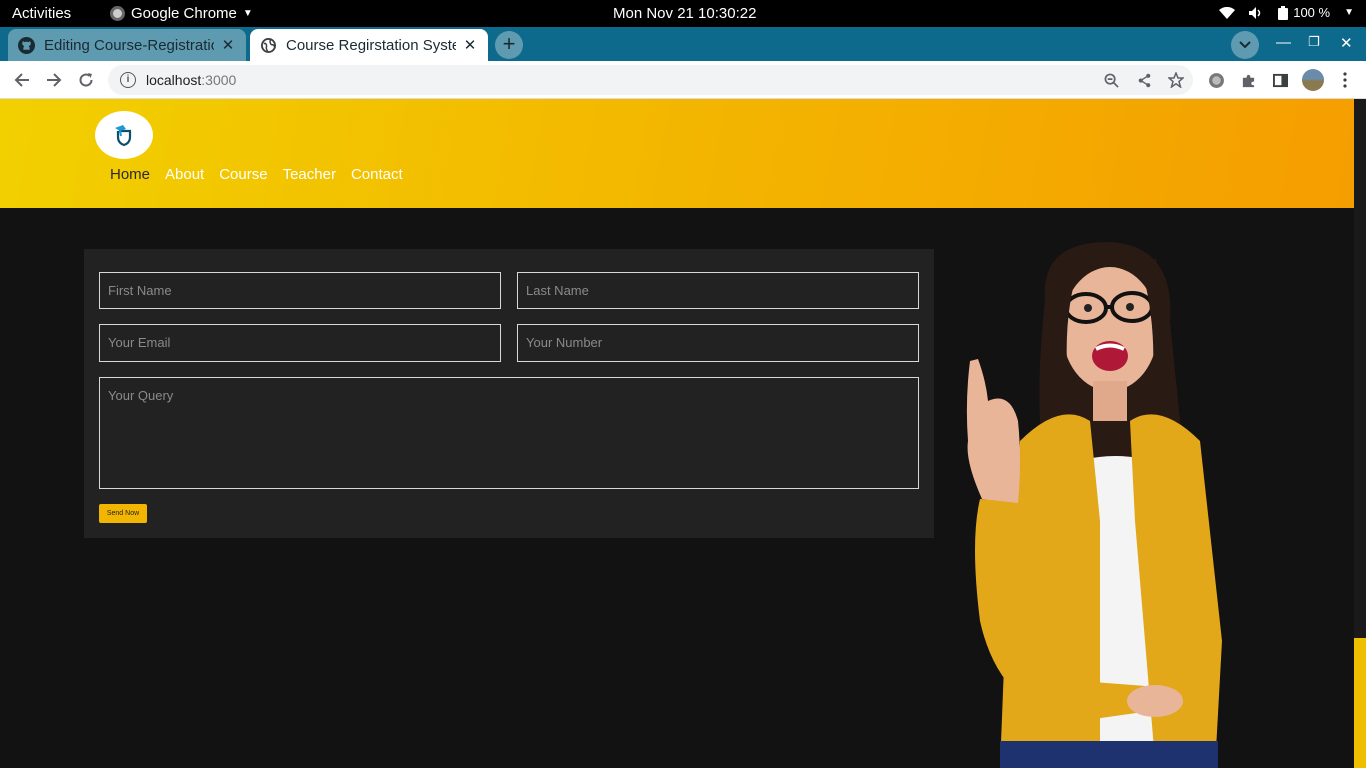 This screenshot has height=768, width=1366. I want to click on first-name-input: First Name, so click(300, 290).